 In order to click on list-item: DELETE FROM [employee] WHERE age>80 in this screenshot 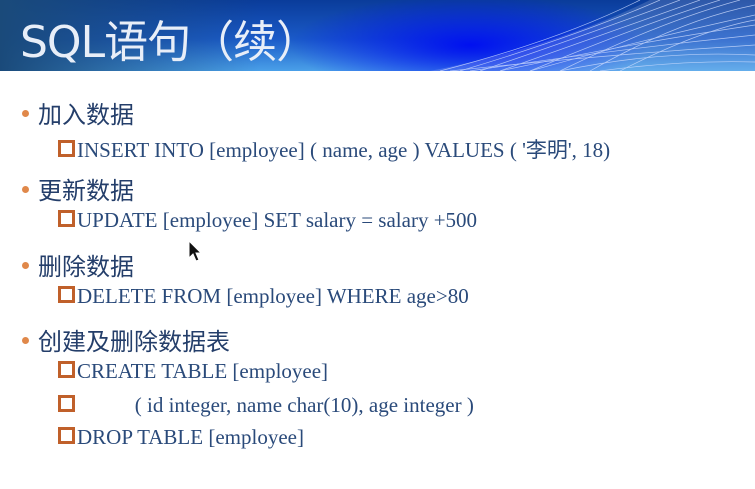, I will do `click(263, 296)`.